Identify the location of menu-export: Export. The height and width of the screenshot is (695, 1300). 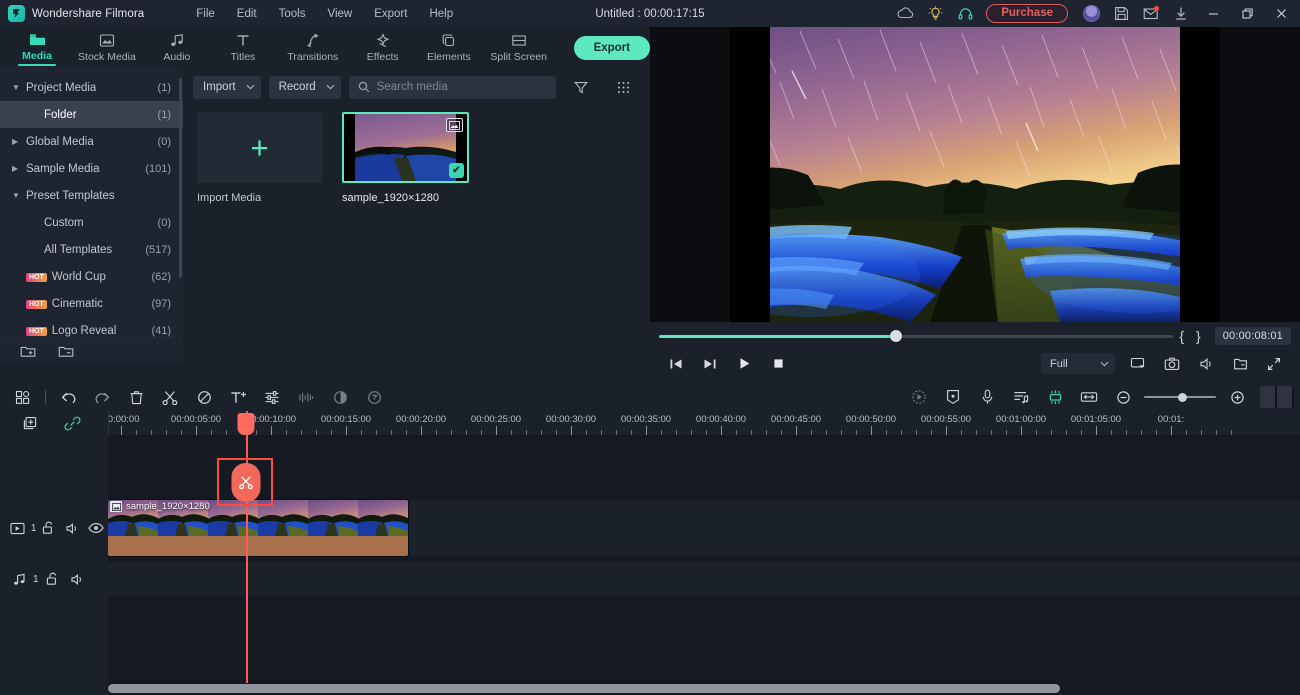
(390, 14).